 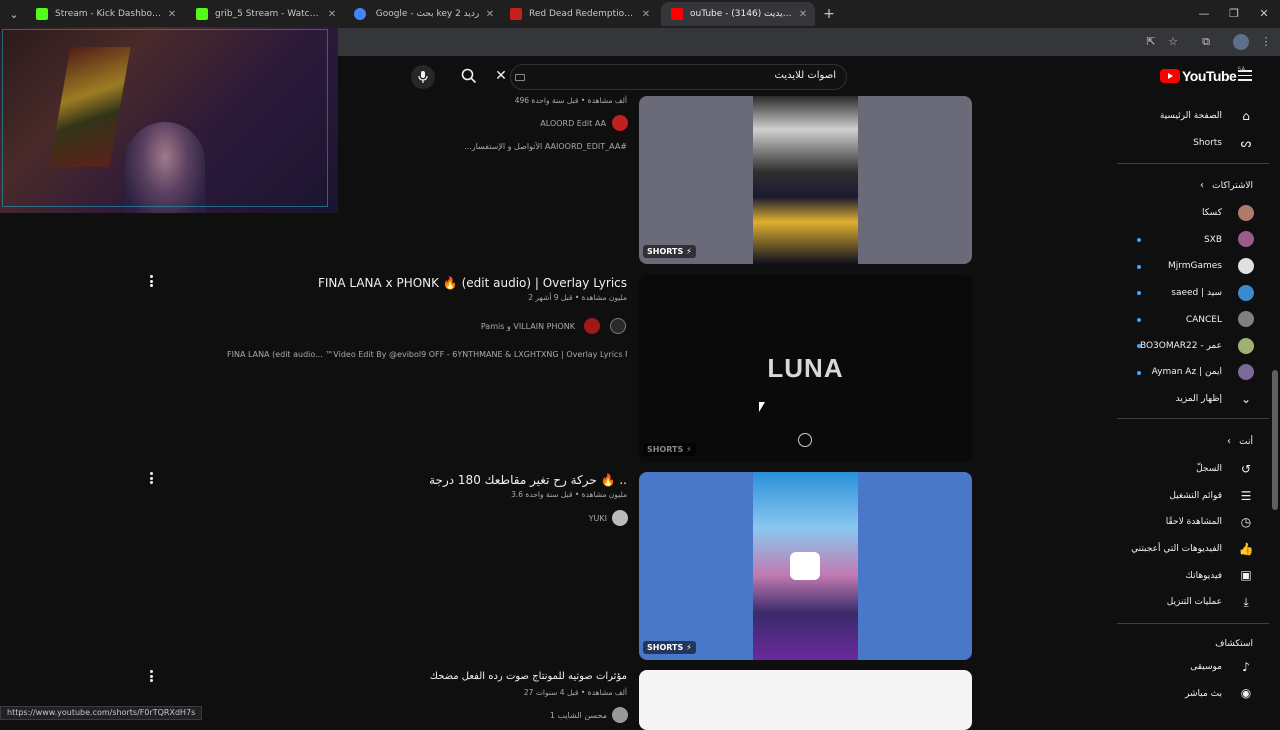 I want to click on close-window-icon: ✕, so click(x=1264, y=14).